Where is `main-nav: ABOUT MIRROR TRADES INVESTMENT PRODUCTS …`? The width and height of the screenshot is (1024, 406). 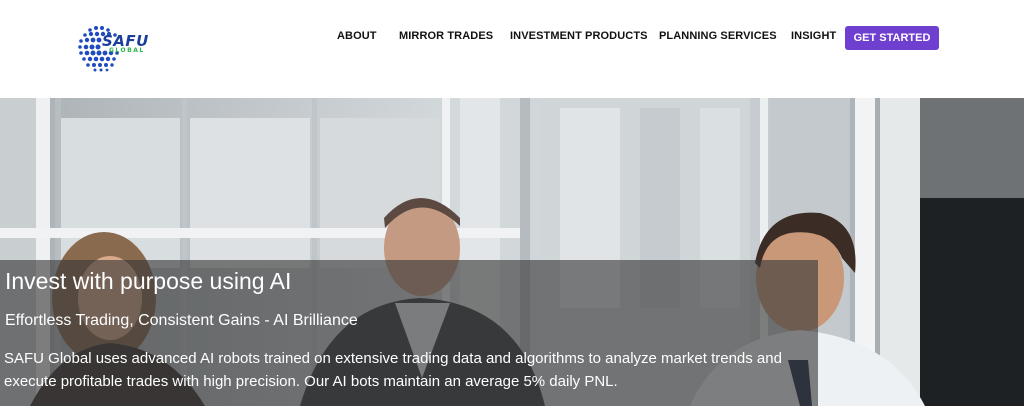
main-nav: ABOUT MIRROR TRADES INVESTMENT PRODUCTS … is located at coordinates (512, 38).